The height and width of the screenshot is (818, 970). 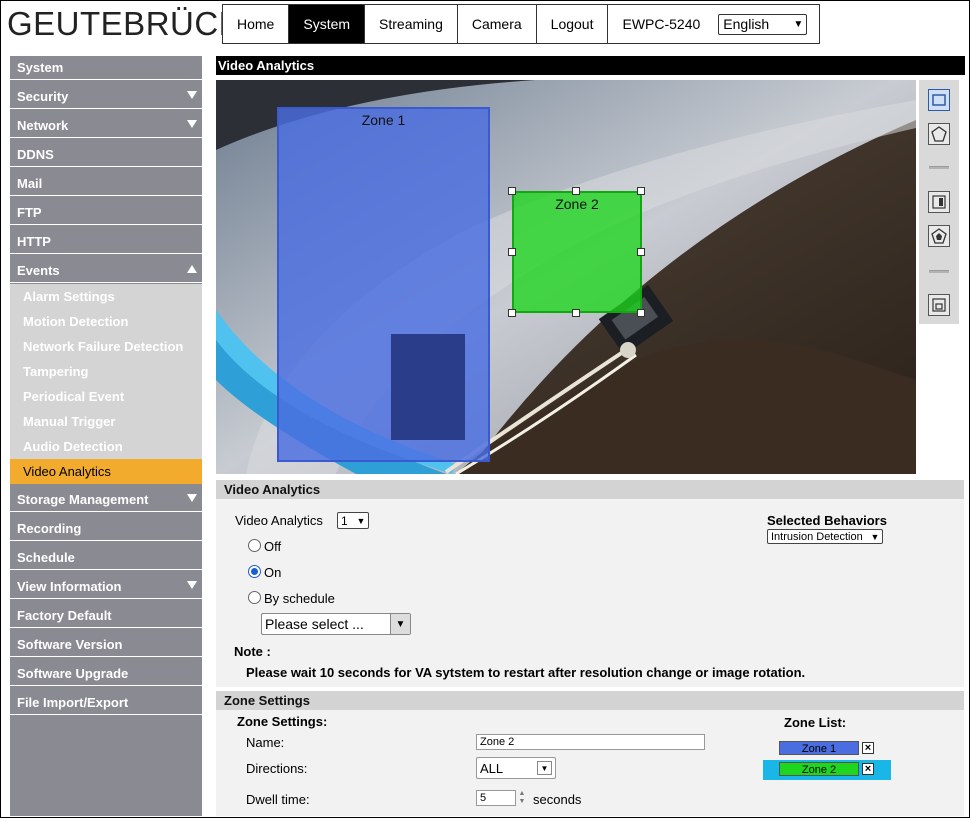 What do you see at coordinates (106, 371) in the screenshot?
I see `sidebar-sub-tampering: Tampering` at bounding box center [106, 371].